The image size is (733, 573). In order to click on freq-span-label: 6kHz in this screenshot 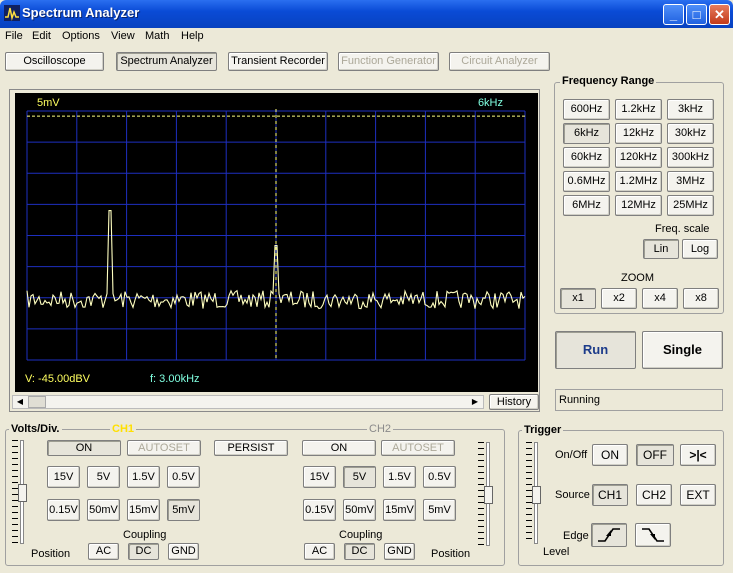, I will do `click(490, 103)`.